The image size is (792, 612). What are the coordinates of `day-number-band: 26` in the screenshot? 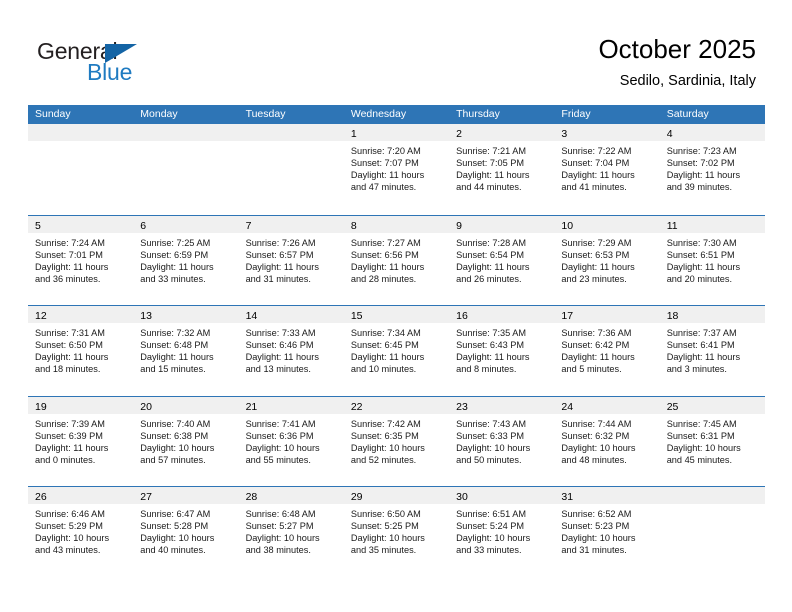 It's located at (81, 495).